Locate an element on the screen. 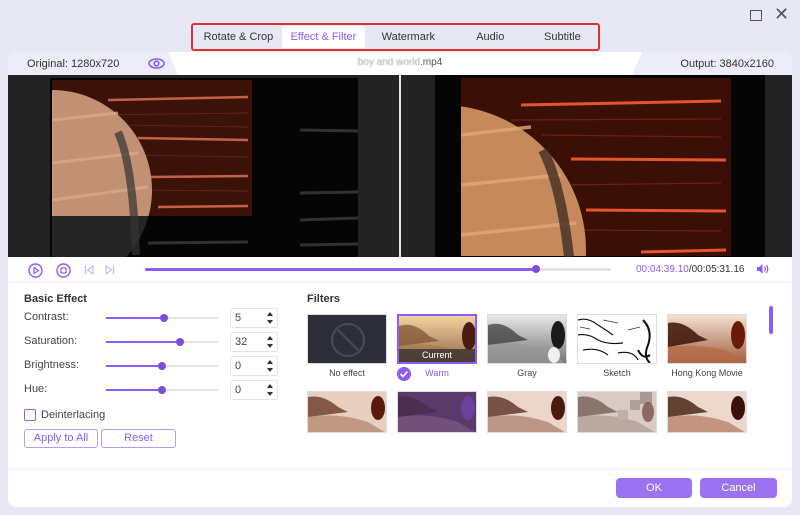 This screenshot has width=800, height=515. reset-button: Reset is located at coordinates (138, 438).